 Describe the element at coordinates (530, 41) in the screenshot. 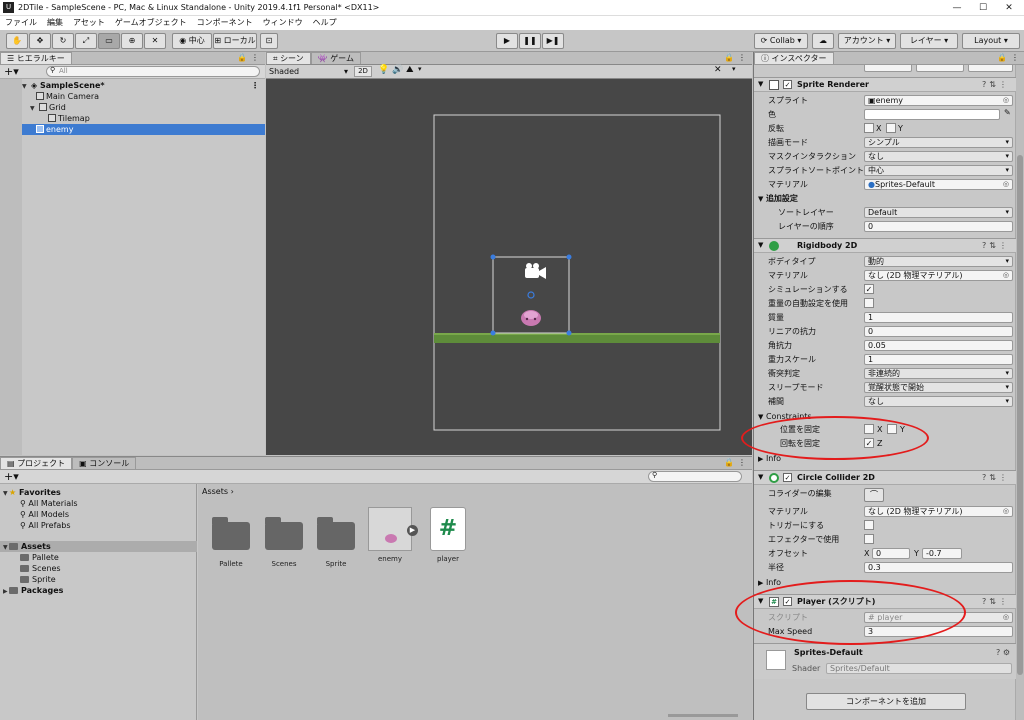

I see `pause-button: ❚❚` at that location.